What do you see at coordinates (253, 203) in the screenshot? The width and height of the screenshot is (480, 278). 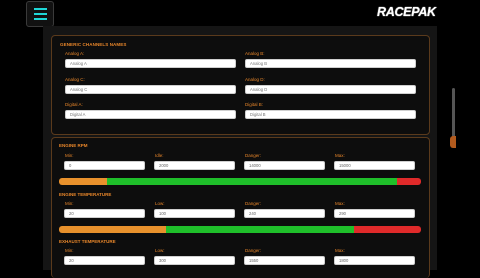 I see `temp-danger-label: Danger:` at bounding box center [253, 203].